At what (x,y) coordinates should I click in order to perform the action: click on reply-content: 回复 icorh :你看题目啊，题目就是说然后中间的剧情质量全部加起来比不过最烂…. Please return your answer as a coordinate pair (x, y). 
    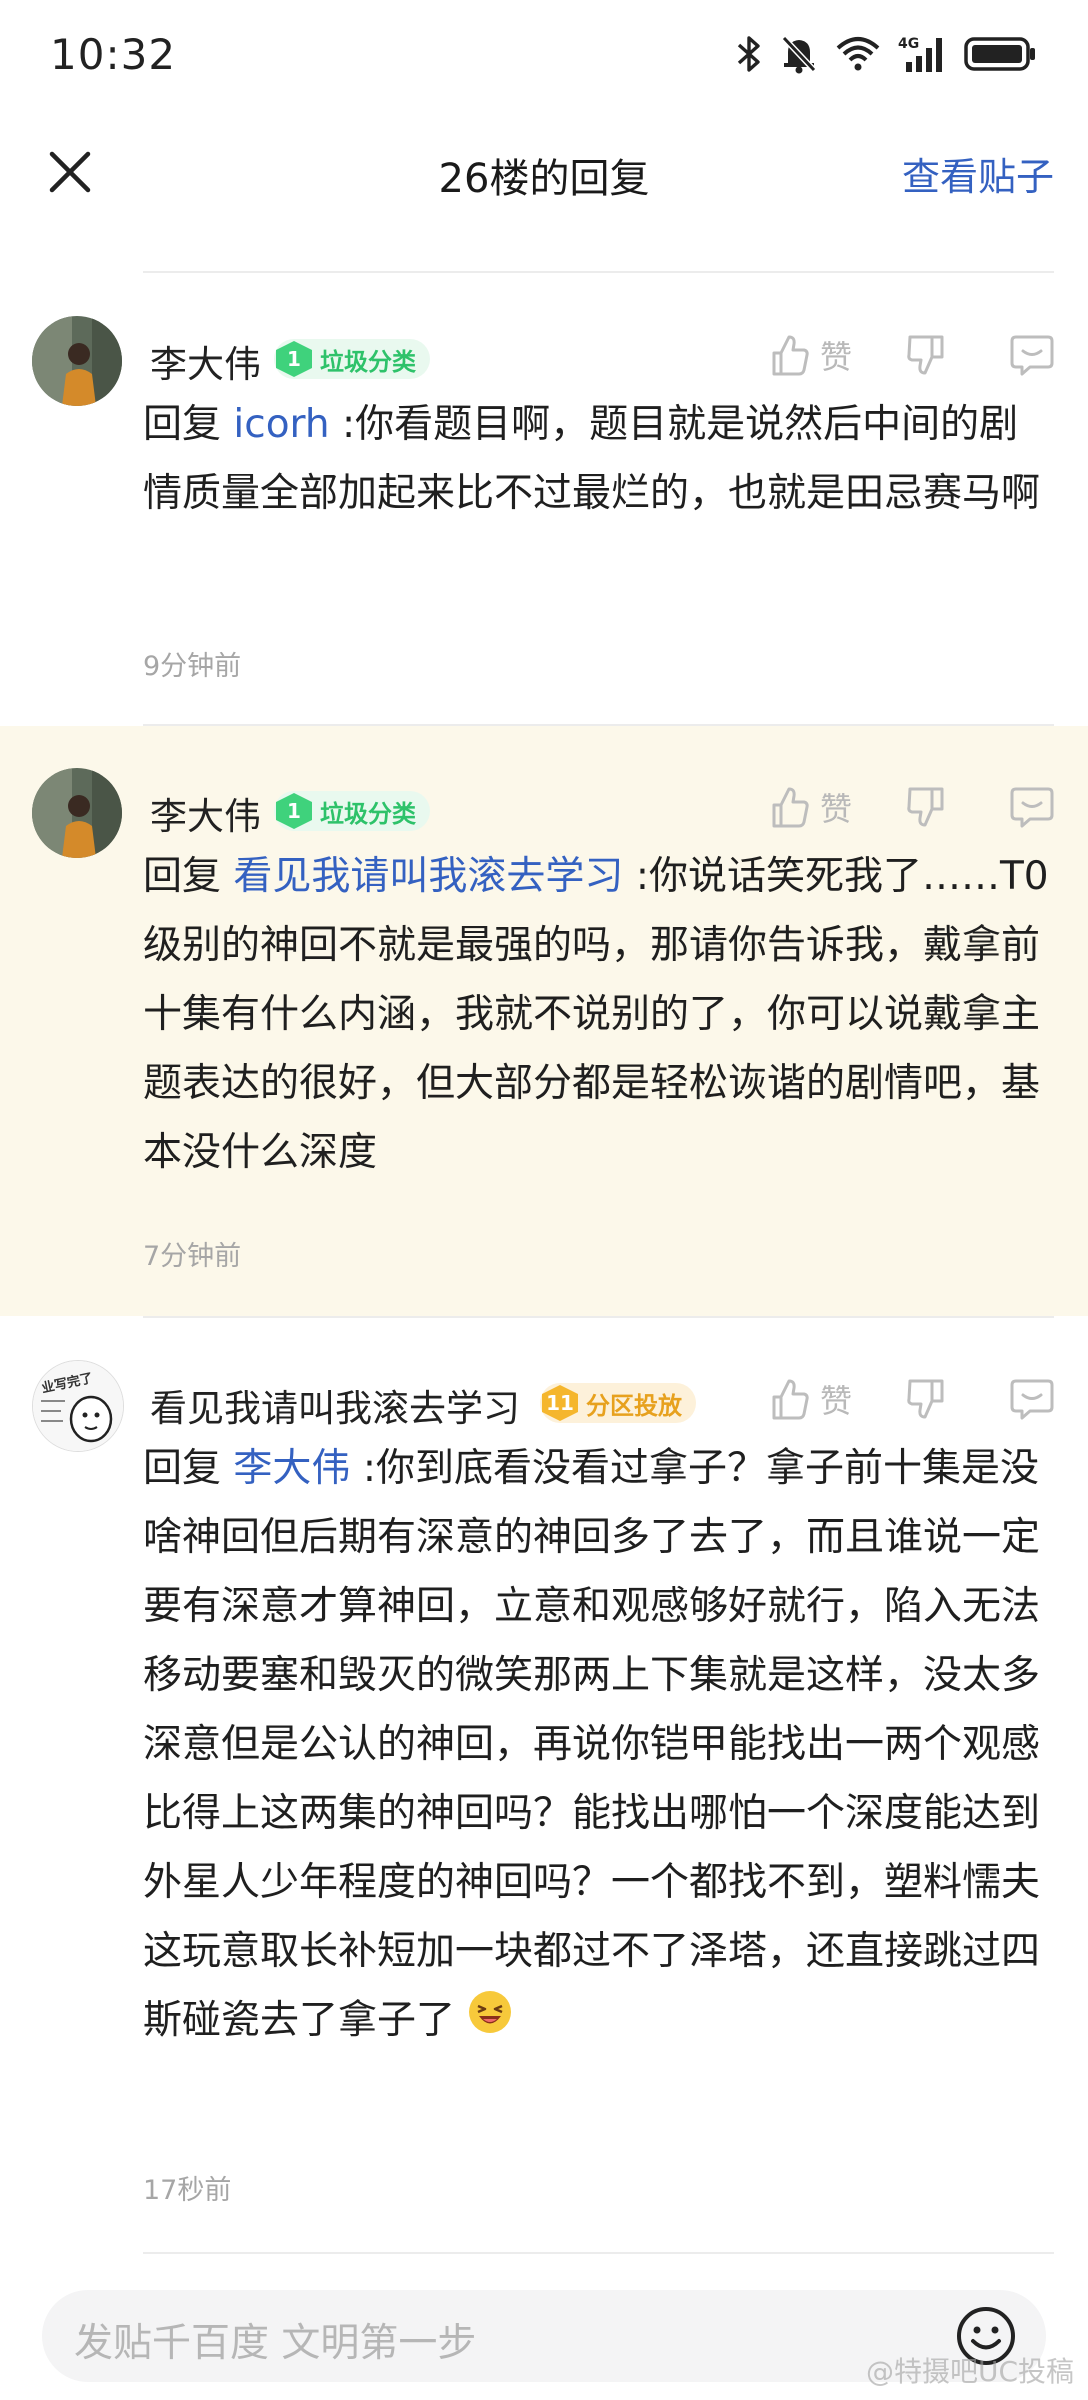
    Looking at the image, I should click on (598, 459).